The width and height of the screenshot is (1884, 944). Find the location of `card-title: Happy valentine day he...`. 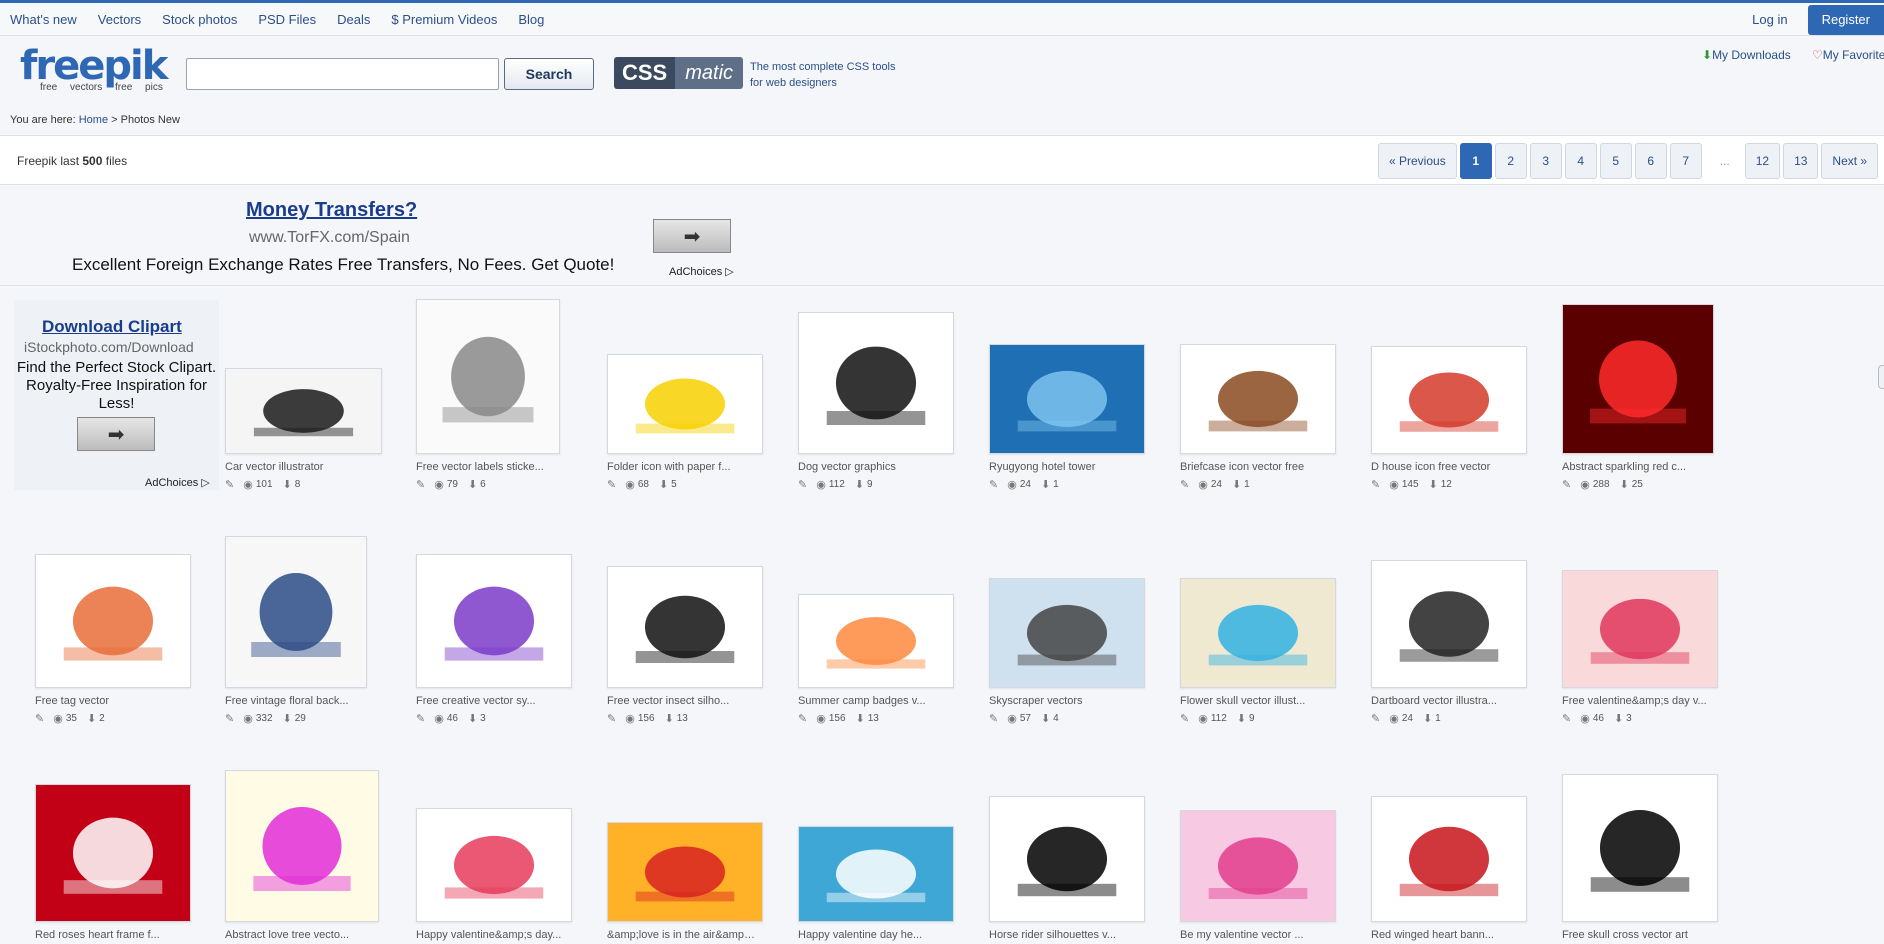

card-title: Happy valentine day he... is located at coordinates (873, 935).